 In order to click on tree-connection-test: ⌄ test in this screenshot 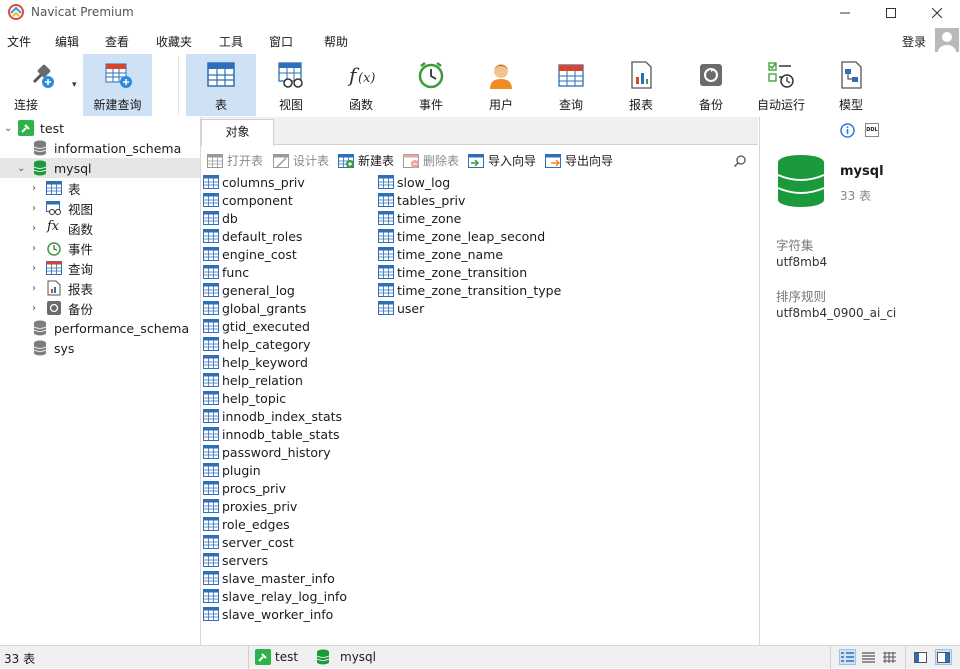, I will do `click(100, 128)`.